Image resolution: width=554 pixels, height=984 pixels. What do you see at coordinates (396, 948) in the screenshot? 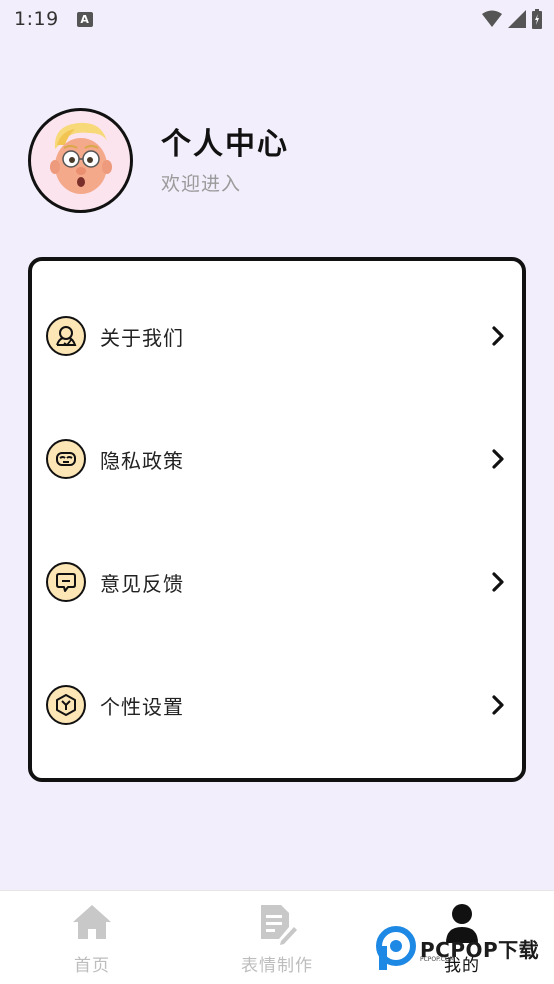
I see `pcpop-logo-icon` at bounding box center [396, 948].